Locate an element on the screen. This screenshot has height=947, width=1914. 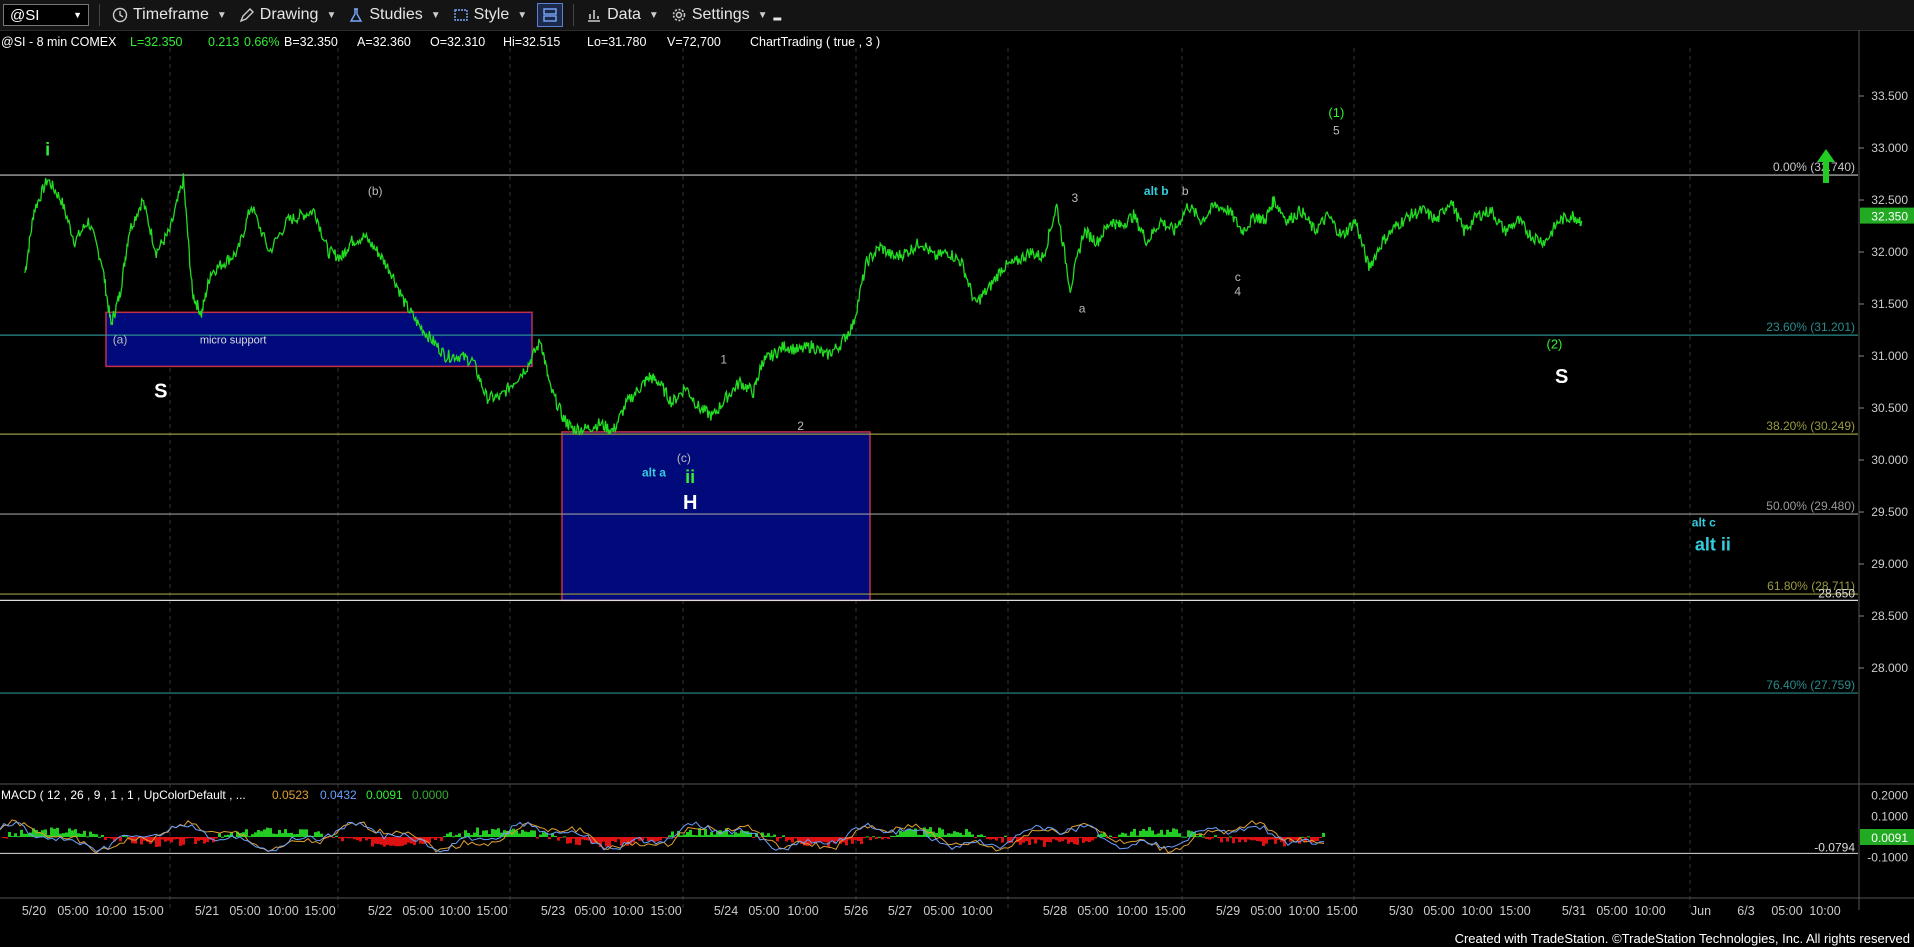
price-tick-label: 29.000 is located at coordinates (1889, 564).